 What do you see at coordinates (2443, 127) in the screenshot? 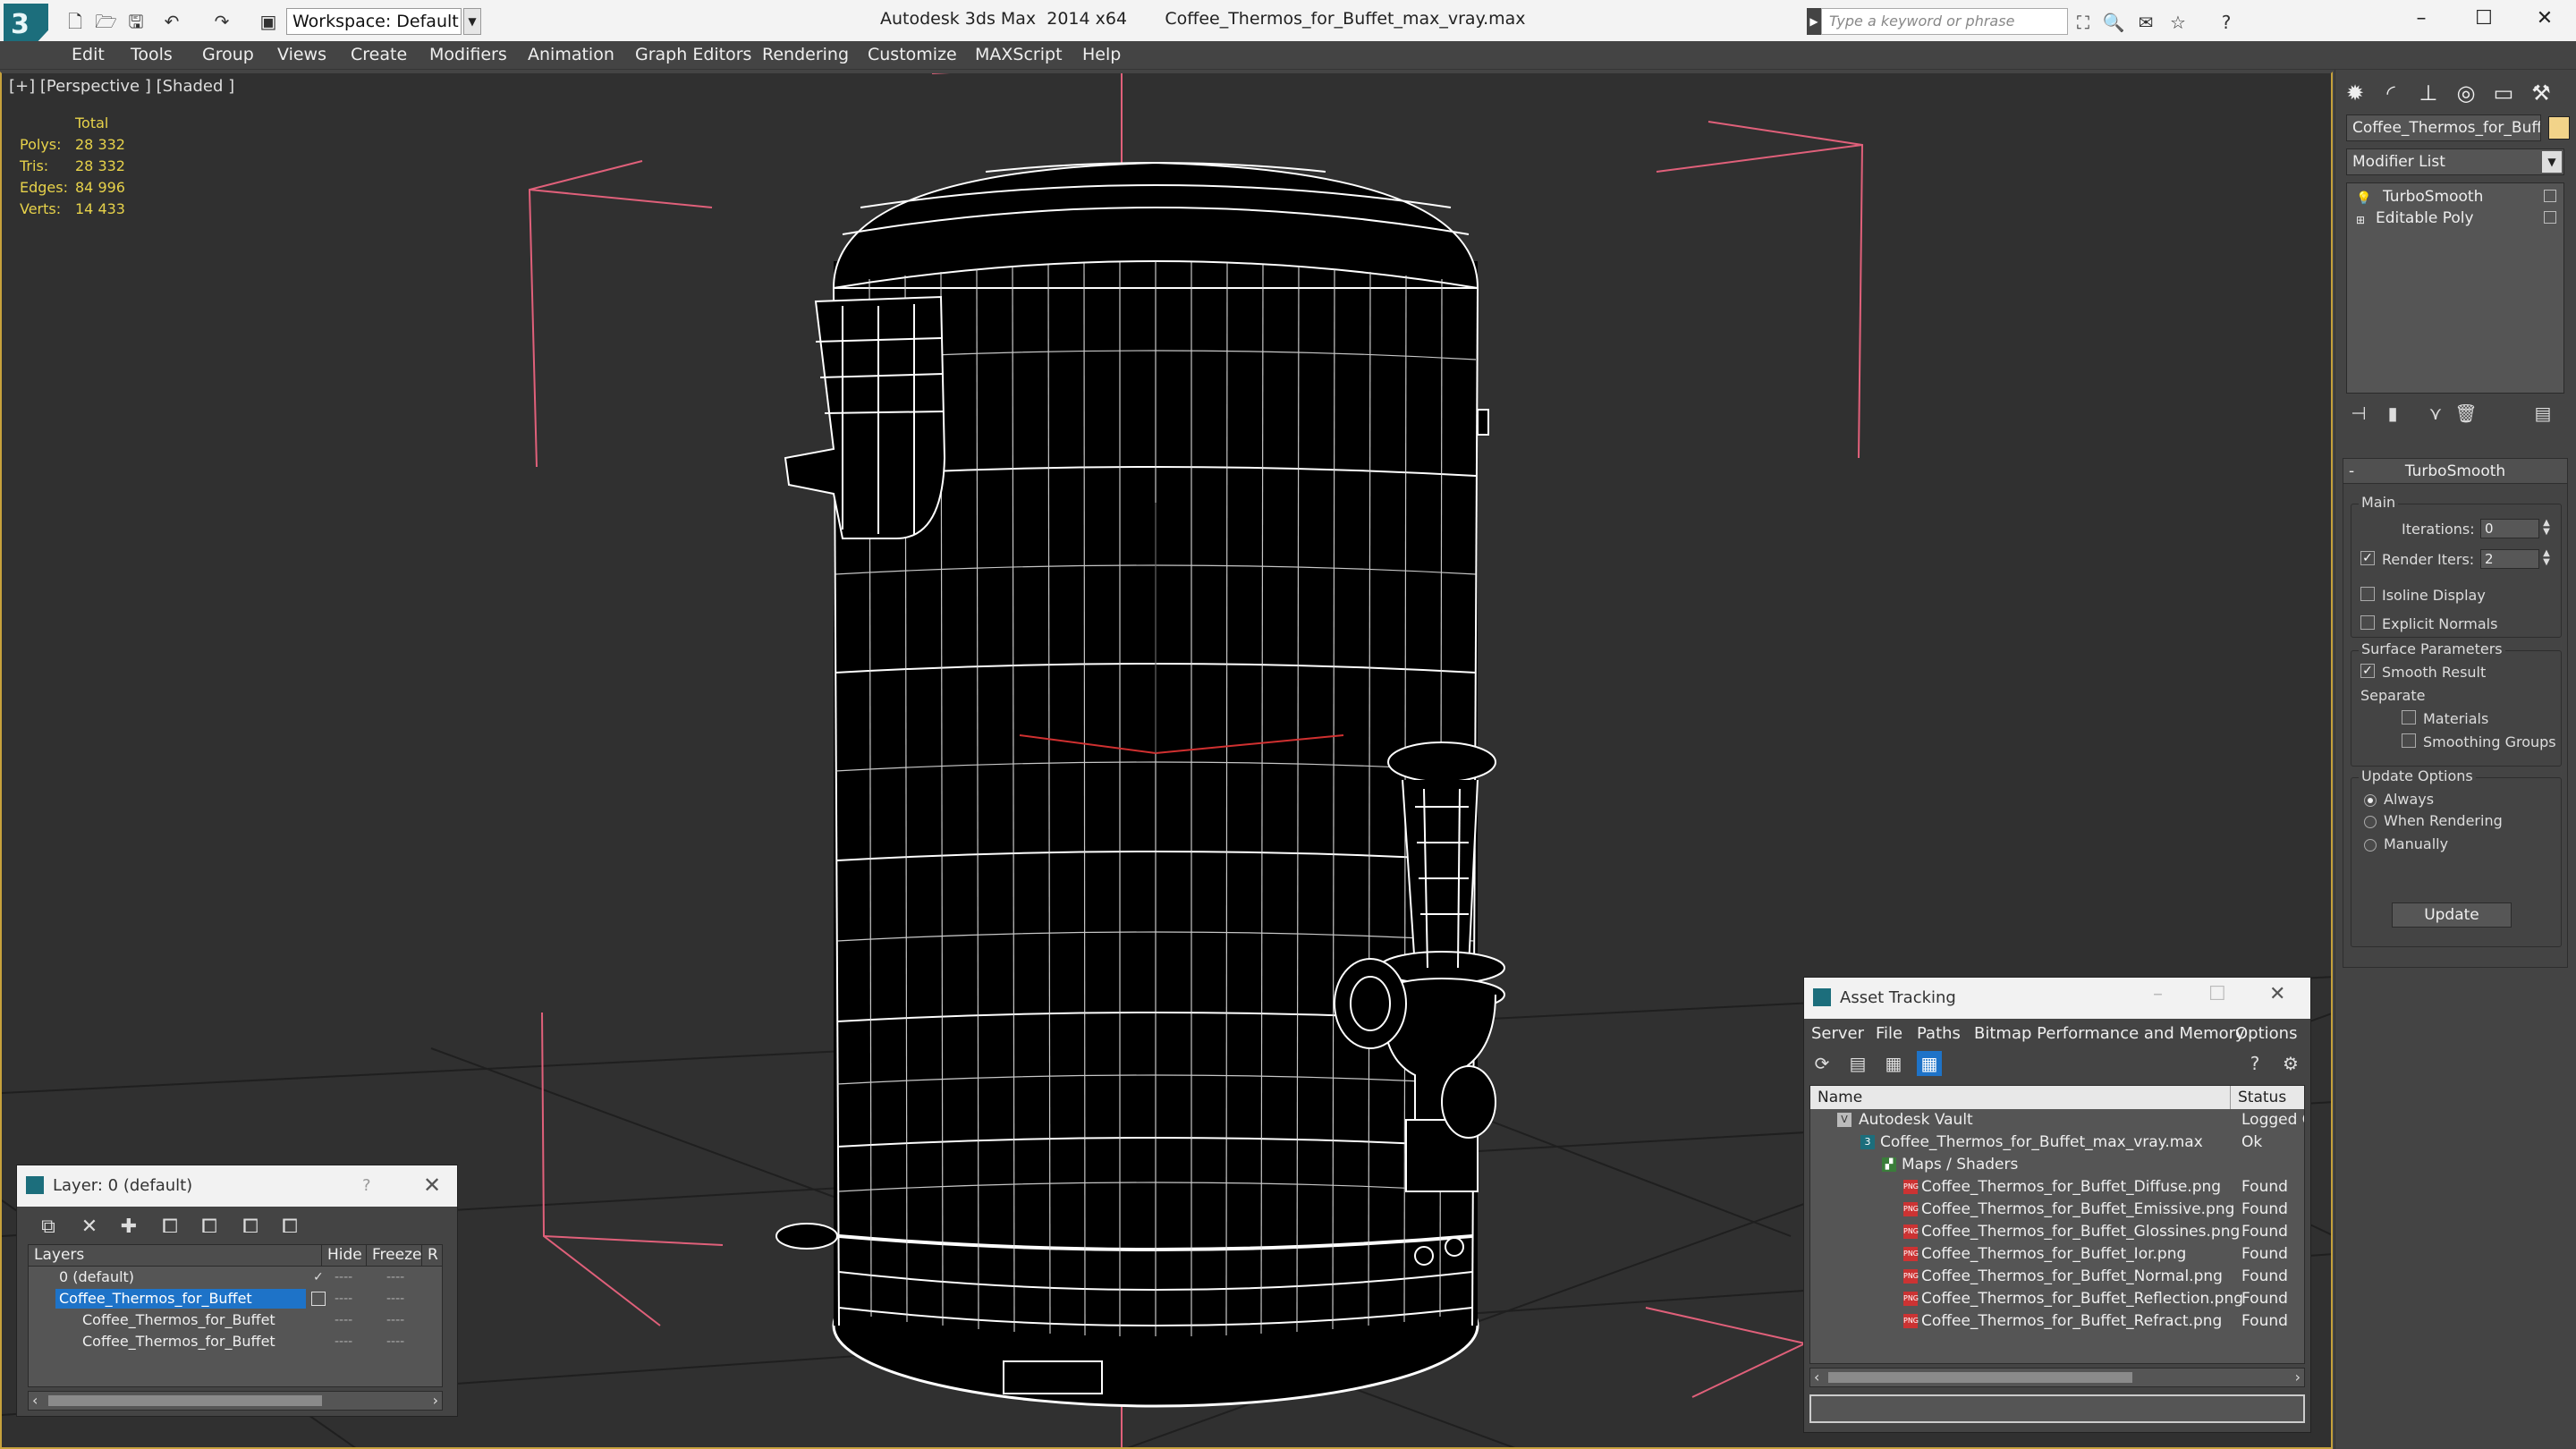
I see `object-name-field: Coffee_Thermos_for_Buffet` at bounding box center [2443, 127].